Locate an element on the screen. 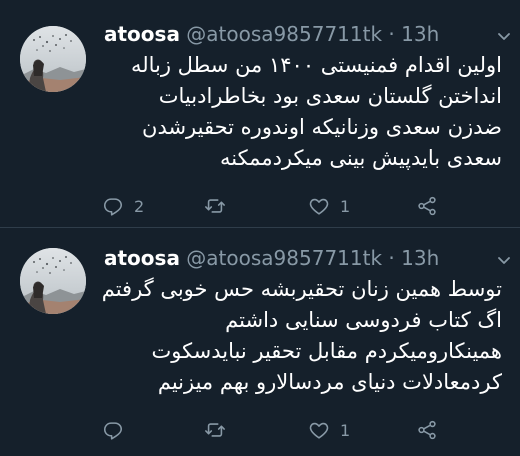 The height and width of the screenshot is (456, 520). tweet-text-line: انداختن گلستان سعدی بود بخاطرادبیات is located at coordinates (330, 96).